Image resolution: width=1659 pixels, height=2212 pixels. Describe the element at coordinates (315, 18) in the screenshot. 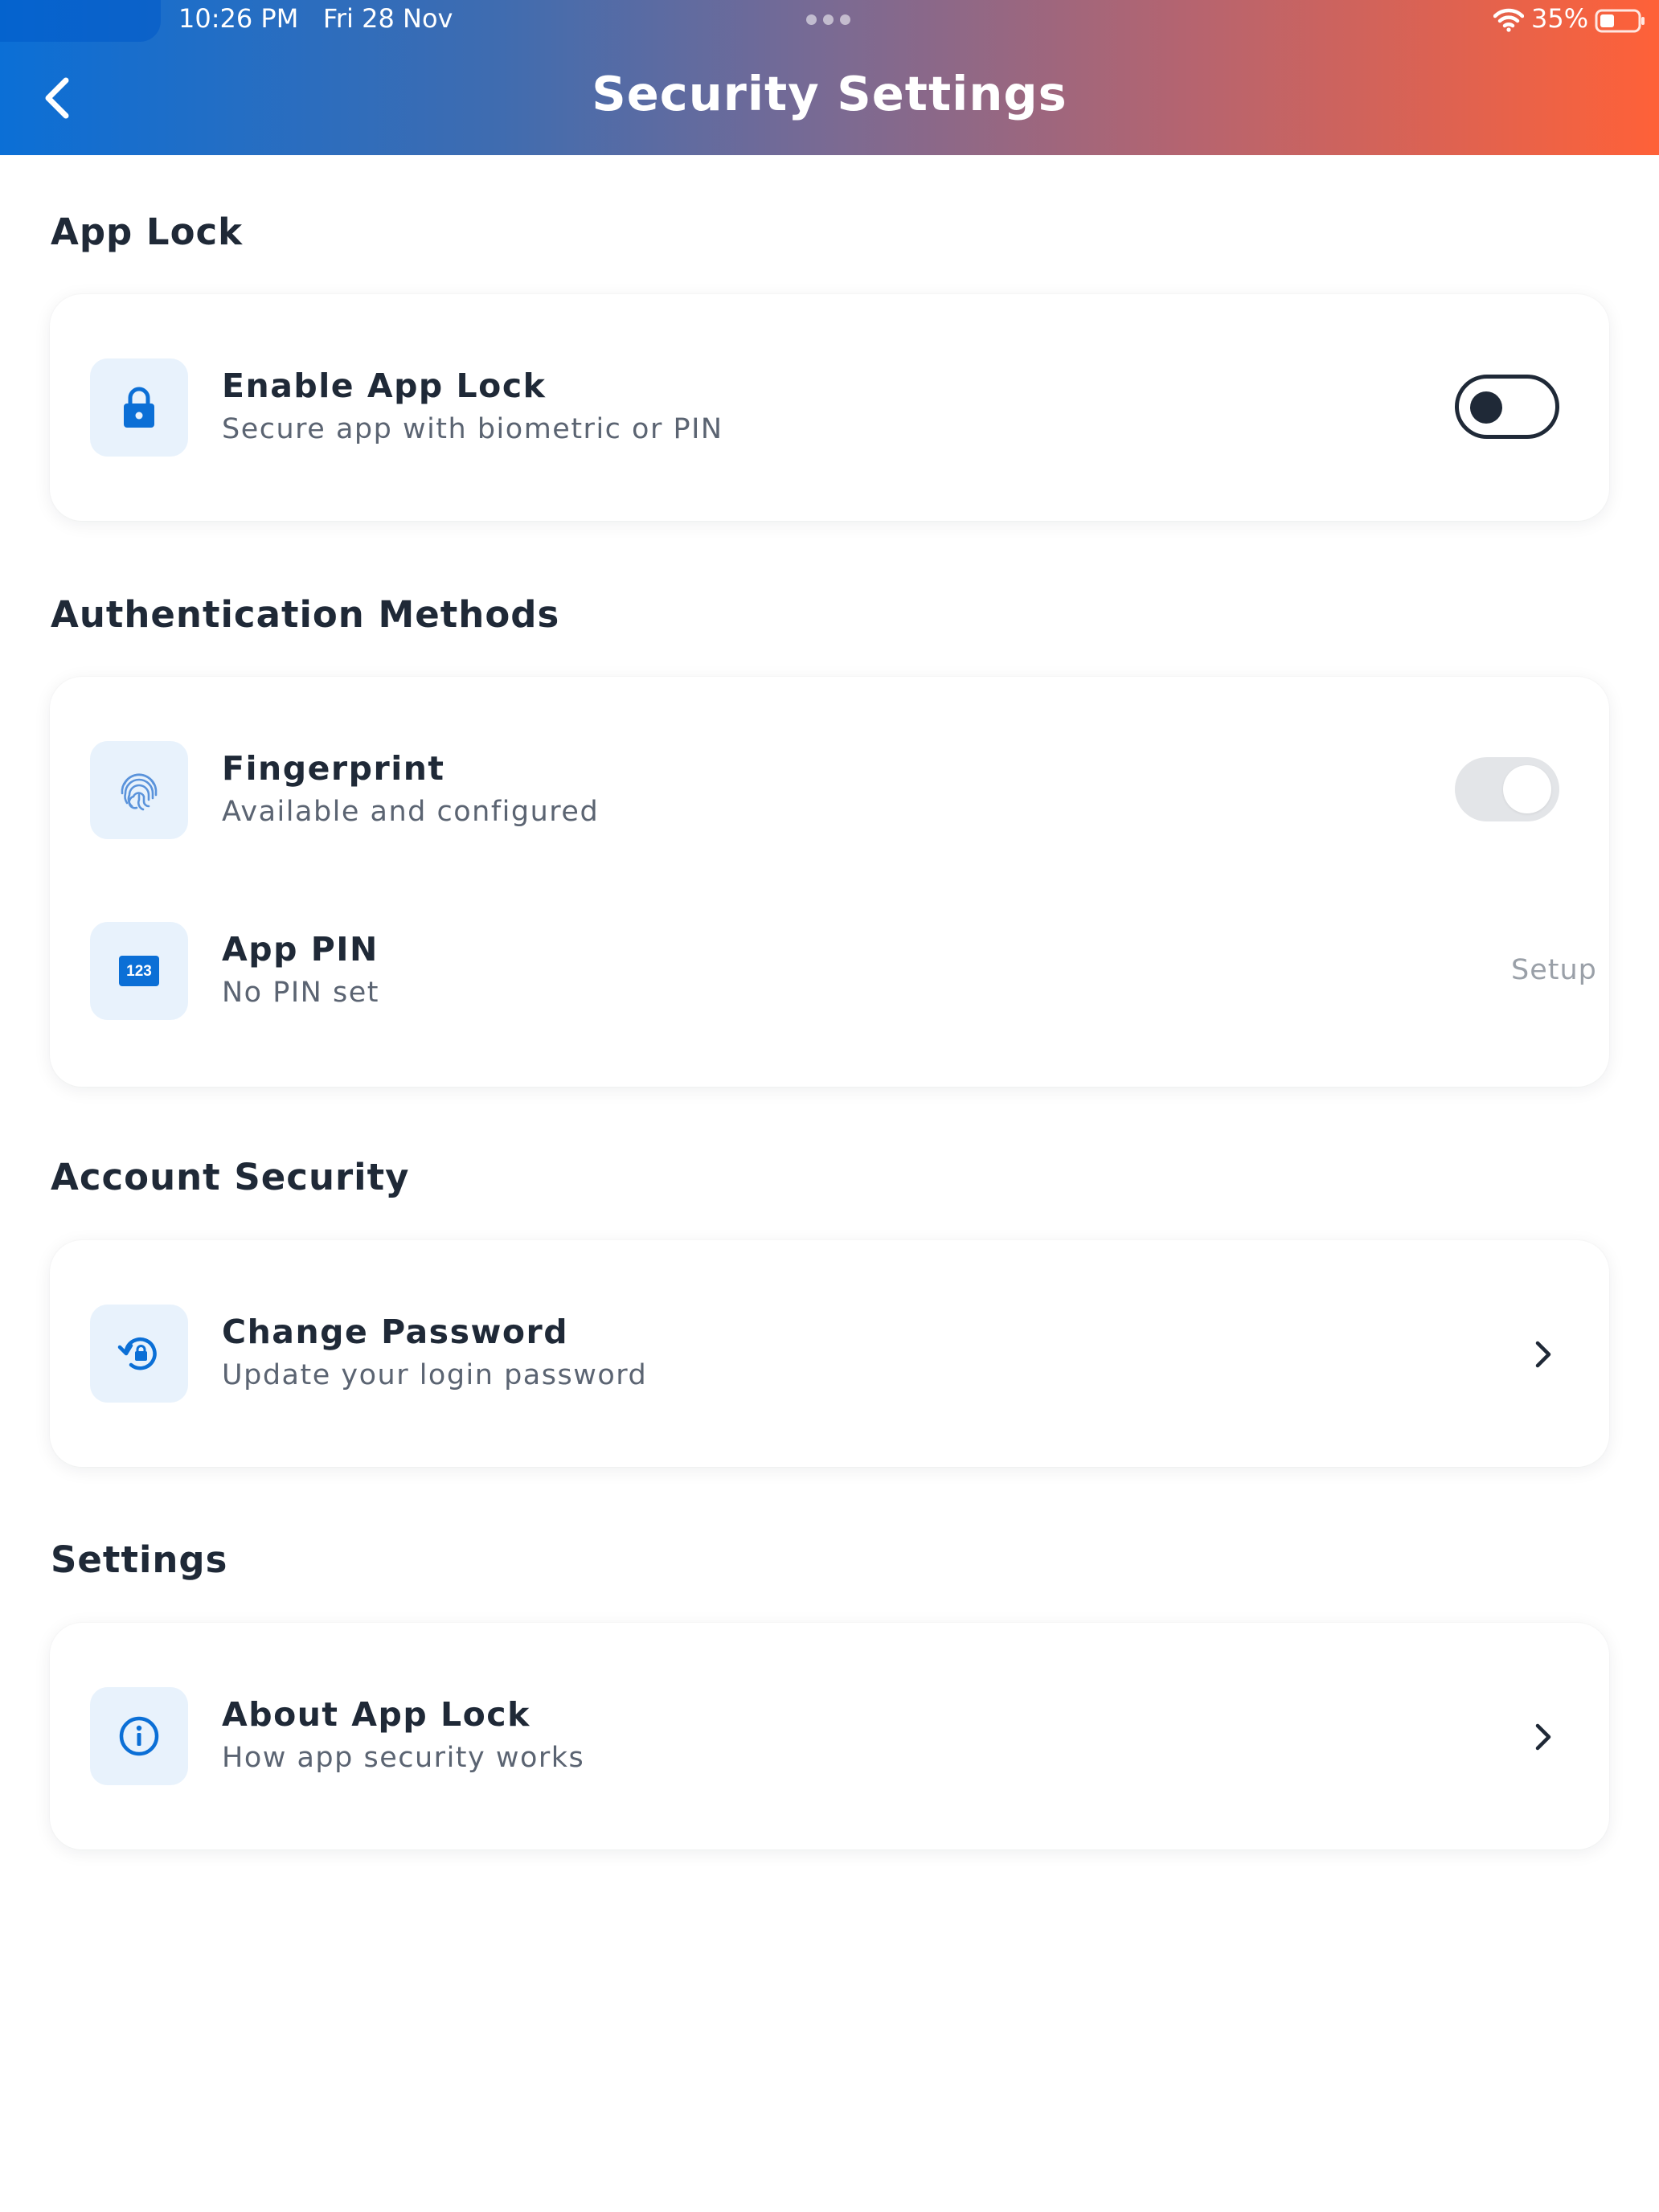

I see `status-bar-clock: 10:26 PM Fri 28 Nov` at that location.